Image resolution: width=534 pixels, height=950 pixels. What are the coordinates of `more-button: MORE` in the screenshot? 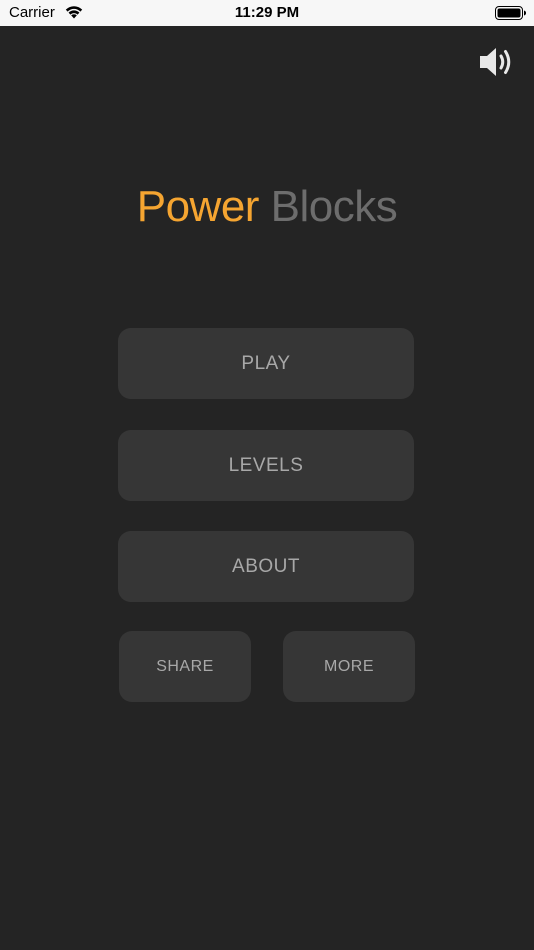 It's located at (349, 666).